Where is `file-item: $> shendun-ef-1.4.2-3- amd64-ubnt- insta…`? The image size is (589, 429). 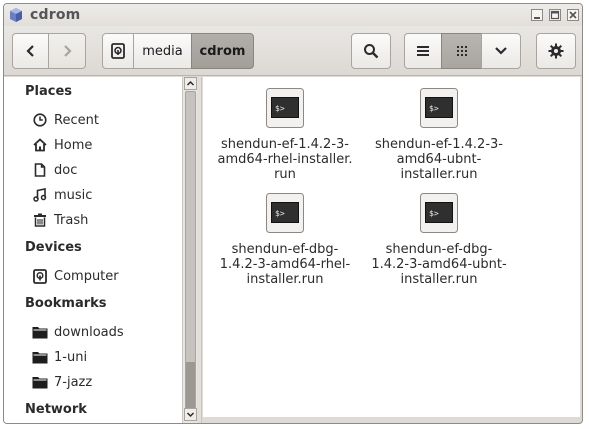
file-item: $> shendun-ef-1.4.2-3- amd64-ubnt- insta… is located at coordinates (439, 134).